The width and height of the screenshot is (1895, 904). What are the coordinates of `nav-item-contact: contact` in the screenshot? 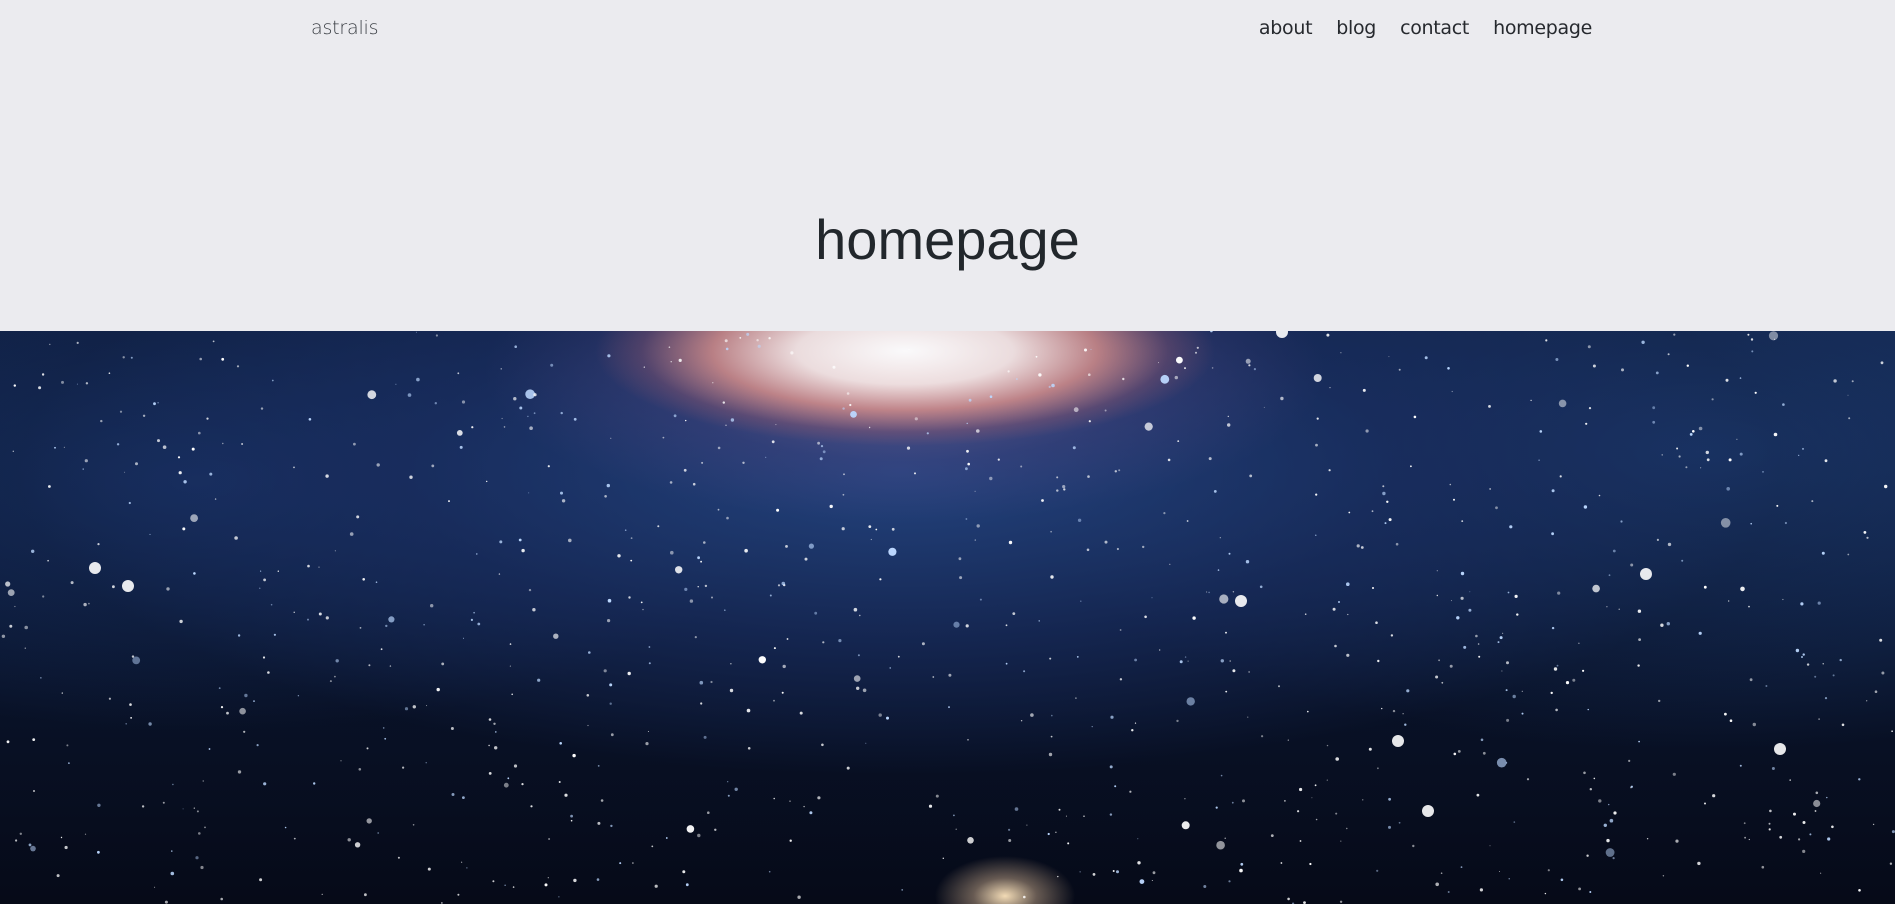 It's located at (1434, 28).